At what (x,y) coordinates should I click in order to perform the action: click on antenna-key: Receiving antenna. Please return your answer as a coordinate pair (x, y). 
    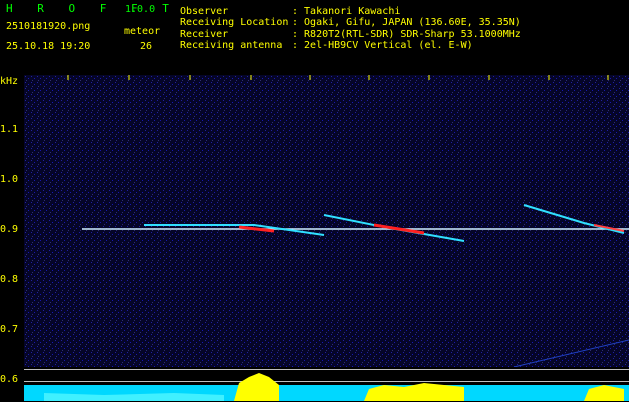
    Looking at the image, I should click on (231, 45).